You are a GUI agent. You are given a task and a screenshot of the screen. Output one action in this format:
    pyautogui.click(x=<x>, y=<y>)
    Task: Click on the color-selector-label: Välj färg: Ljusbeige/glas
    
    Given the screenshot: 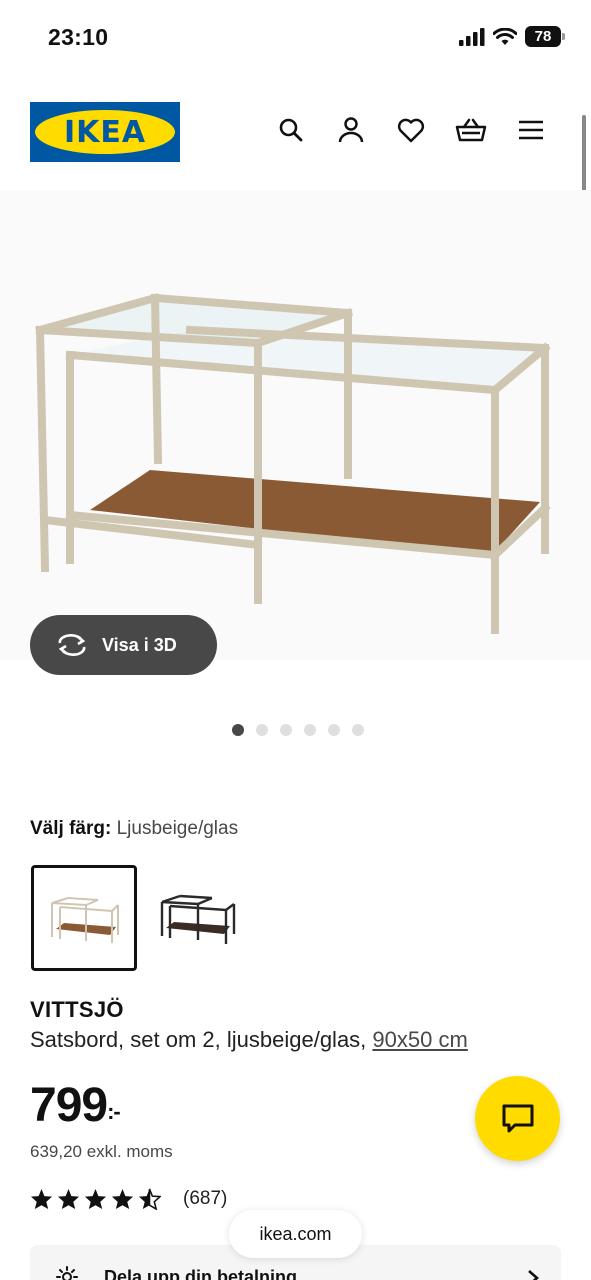 What is the action you would take?
    pyautogui.click(x=134, y=829)
    